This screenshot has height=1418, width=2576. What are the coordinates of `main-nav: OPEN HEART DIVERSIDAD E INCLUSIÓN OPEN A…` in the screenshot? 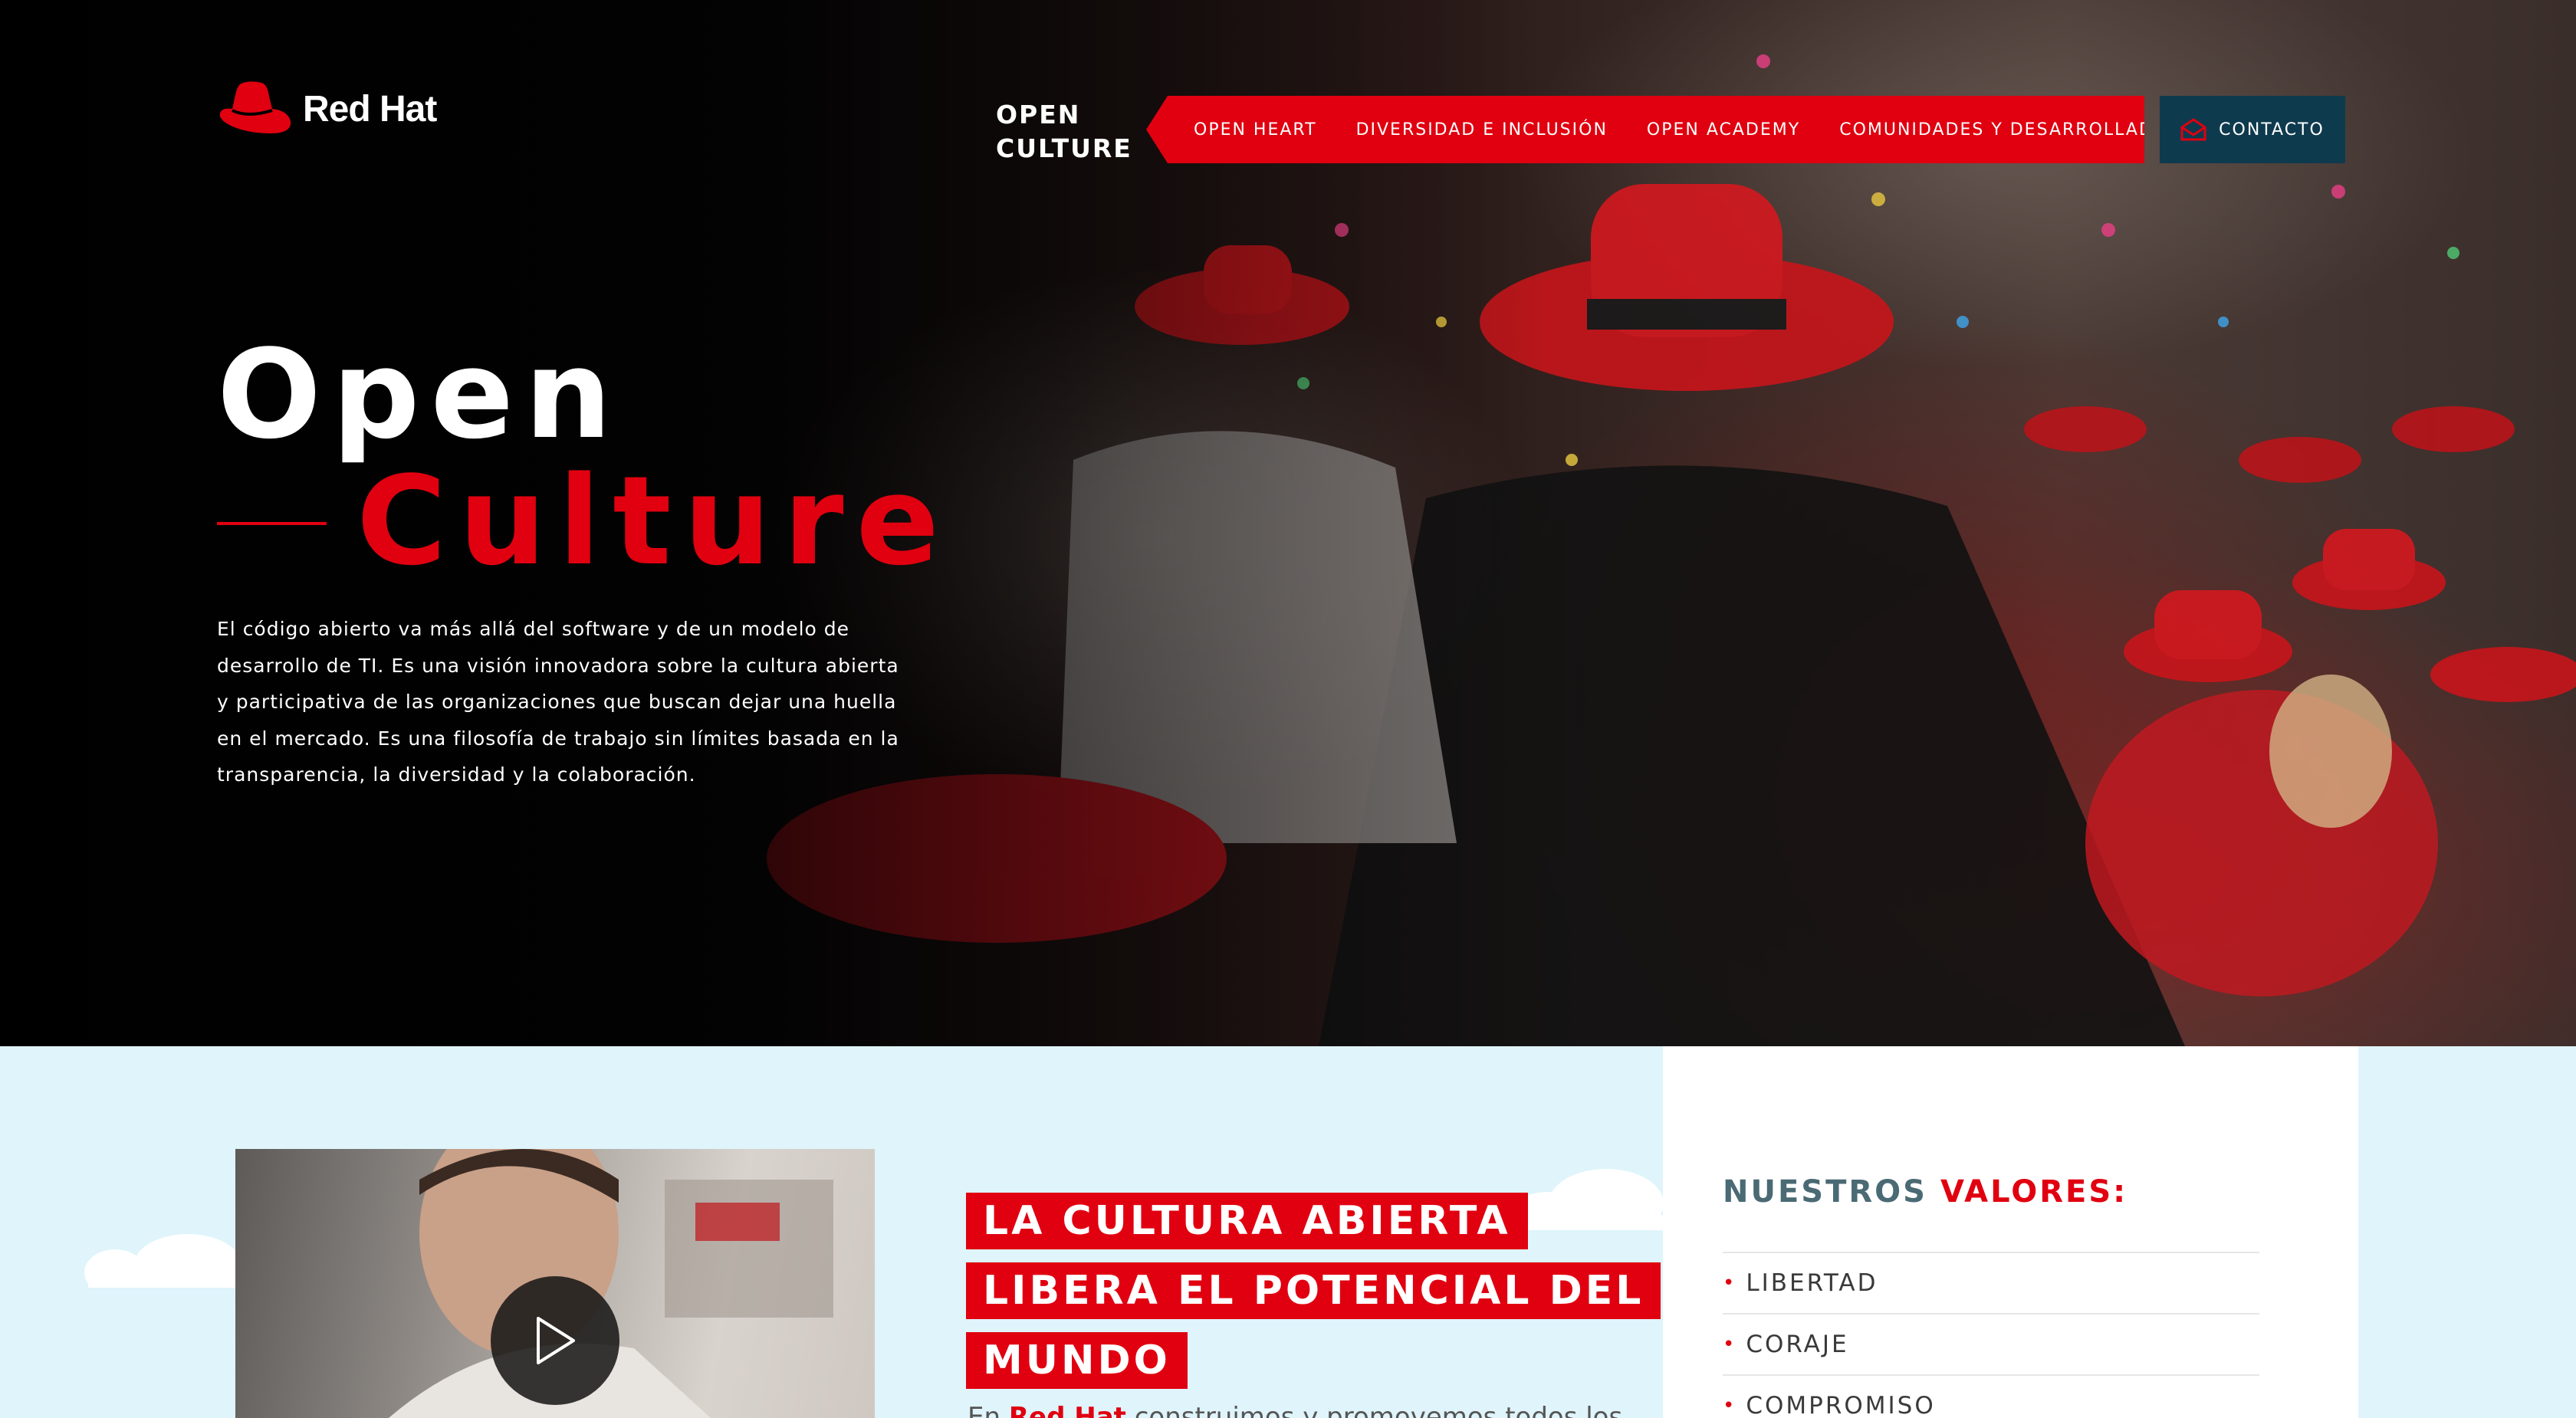 It's located at (1645, 129).